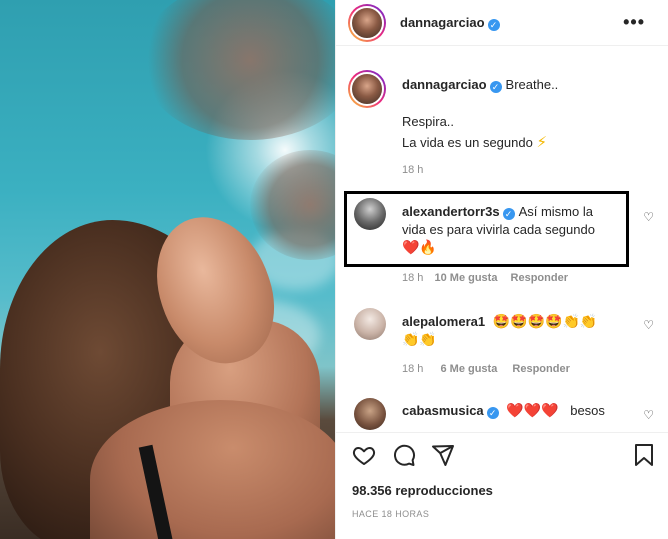 This screenshot has width=668, height=539. I want to click on views-count: 98.356 reproducciones, so click(422, 490).